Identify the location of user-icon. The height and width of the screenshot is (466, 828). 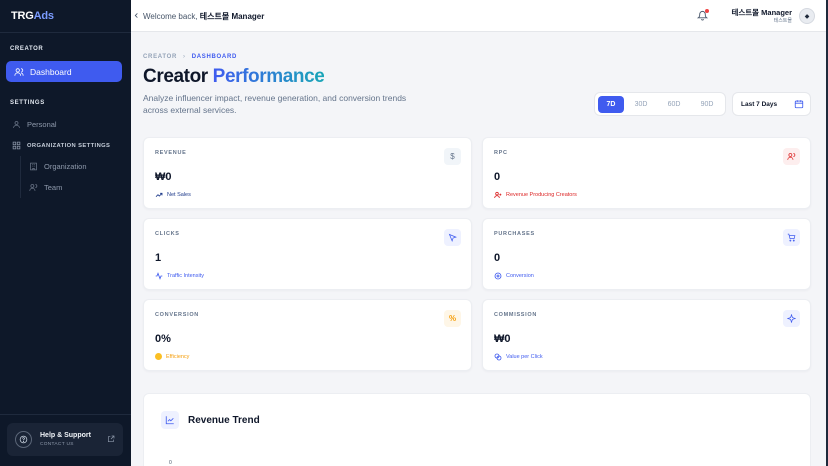
(16, 124).